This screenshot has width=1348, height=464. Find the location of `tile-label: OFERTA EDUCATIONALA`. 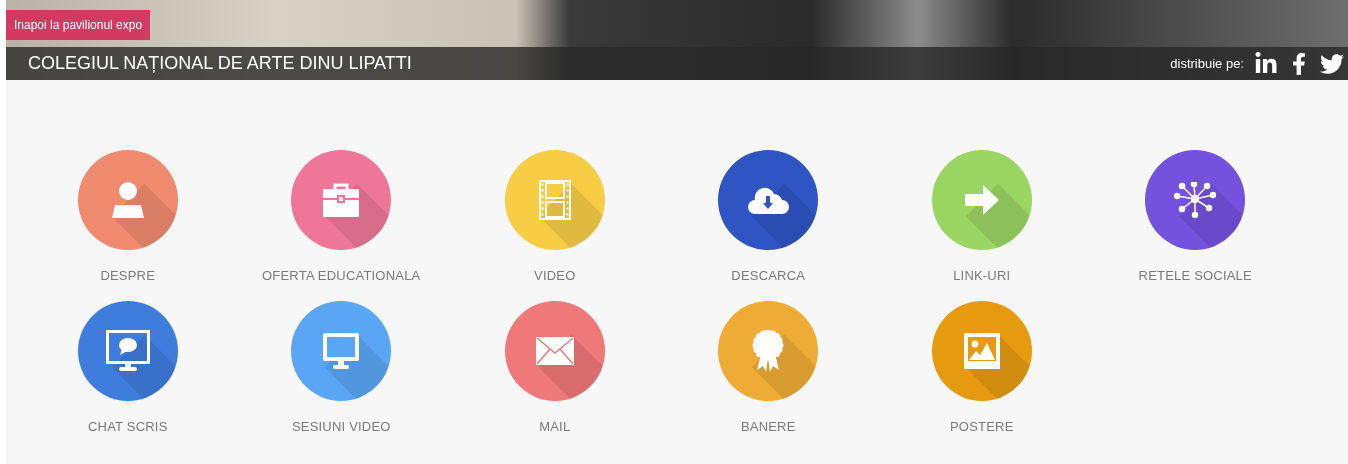

tile-label: OFERTA EDUCATIONALA is located at coordinates (341, 275).